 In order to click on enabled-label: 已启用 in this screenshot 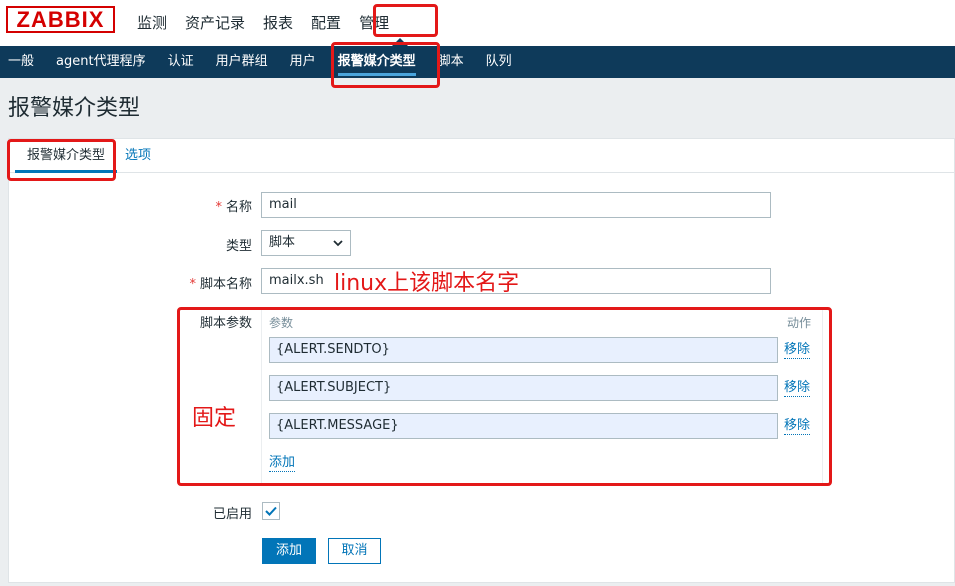, I will do `click(232, 514)`.